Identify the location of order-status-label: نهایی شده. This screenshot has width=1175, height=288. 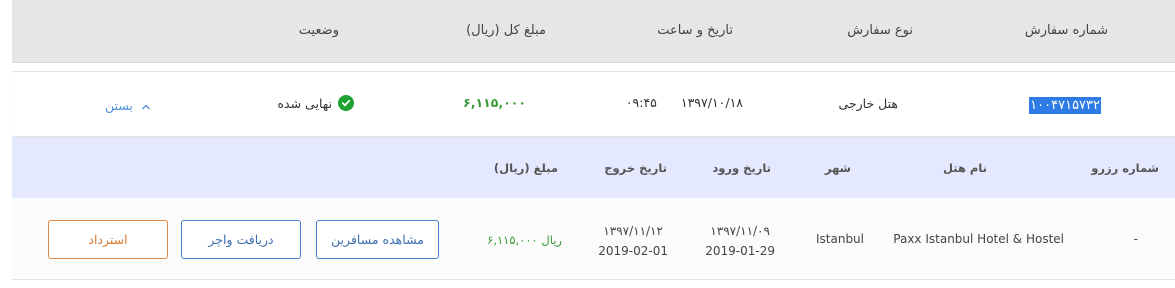
(304, 103).